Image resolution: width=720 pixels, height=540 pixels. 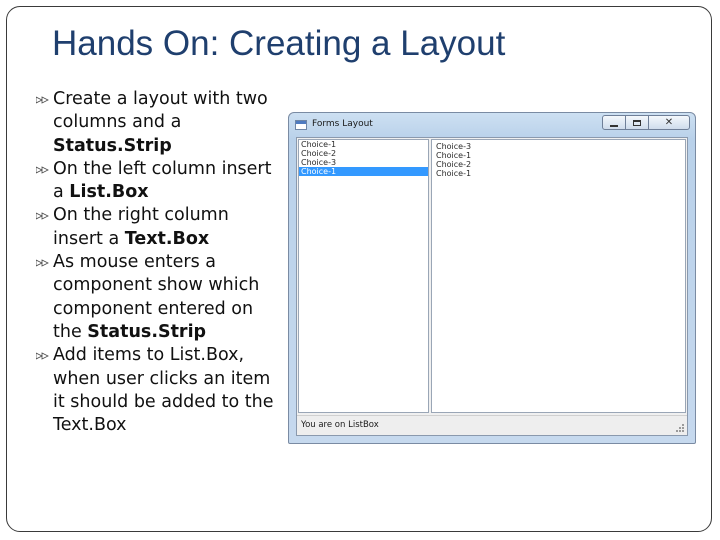 What do you see at coordinates (454, 164) in the screenshot?
I see `textbox-line: Choice-2` at bounding box center [454, 164].